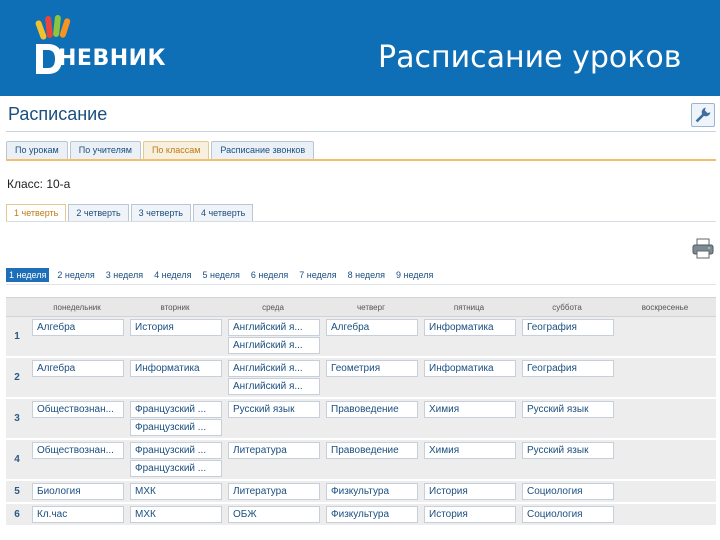 Image resolution: width=720 pixels, height=540 pixels. I want to click on wrench-icon, so click(703, 115).